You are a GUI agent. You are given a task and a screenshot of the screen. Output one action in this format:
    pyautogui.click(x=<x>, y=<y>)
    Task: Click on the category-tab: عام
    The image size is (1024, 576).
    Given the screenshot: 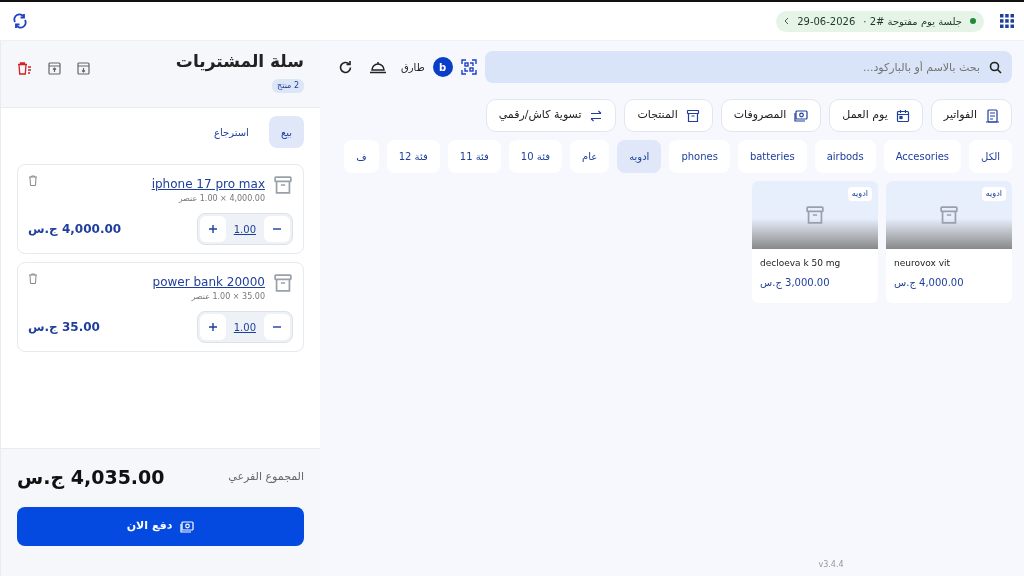 What is the action you would take?
    pyautogui.click(x=589, y=156)
    